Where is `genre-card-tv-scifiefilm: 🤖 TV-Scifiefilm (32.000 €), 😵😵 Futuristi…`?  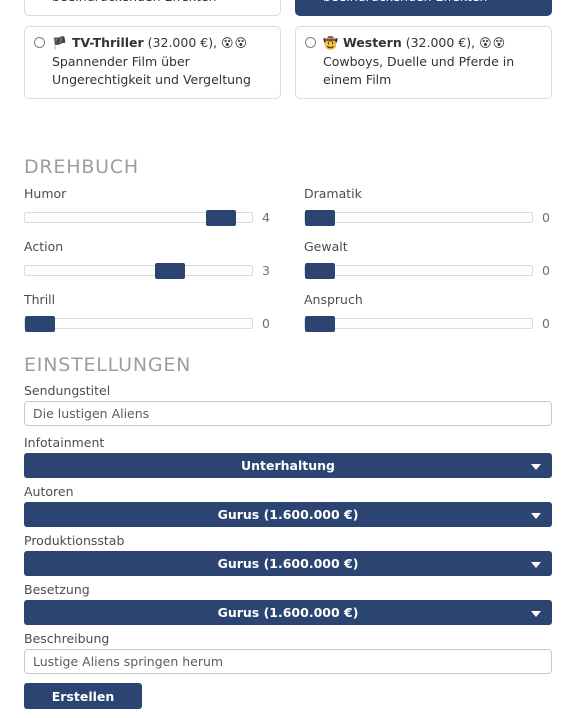
genre-card-tv-scifiefilm: 🤖 TV-Scifiefilm (32.000 €), 😵😵 Futuristi… is located at coordinates (152, 8).